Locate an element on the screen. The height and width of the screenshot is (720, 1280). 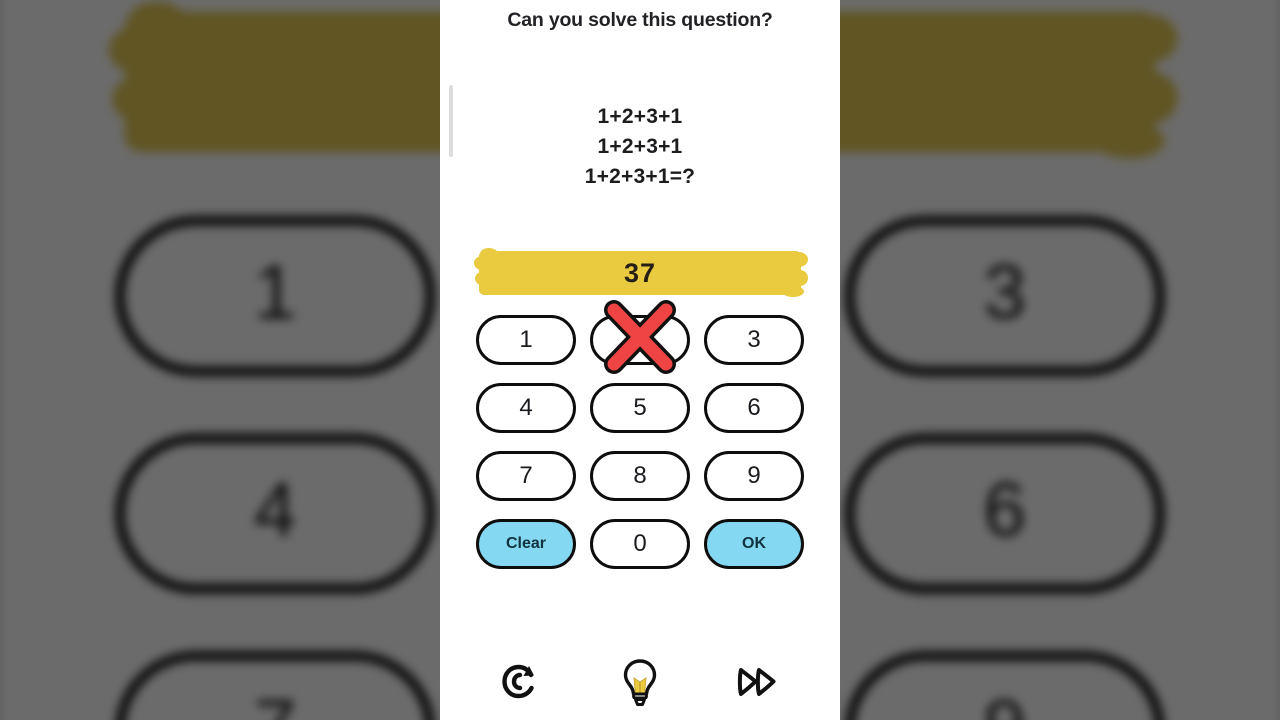
key-2: 2 is located at coordinates (640, 337).